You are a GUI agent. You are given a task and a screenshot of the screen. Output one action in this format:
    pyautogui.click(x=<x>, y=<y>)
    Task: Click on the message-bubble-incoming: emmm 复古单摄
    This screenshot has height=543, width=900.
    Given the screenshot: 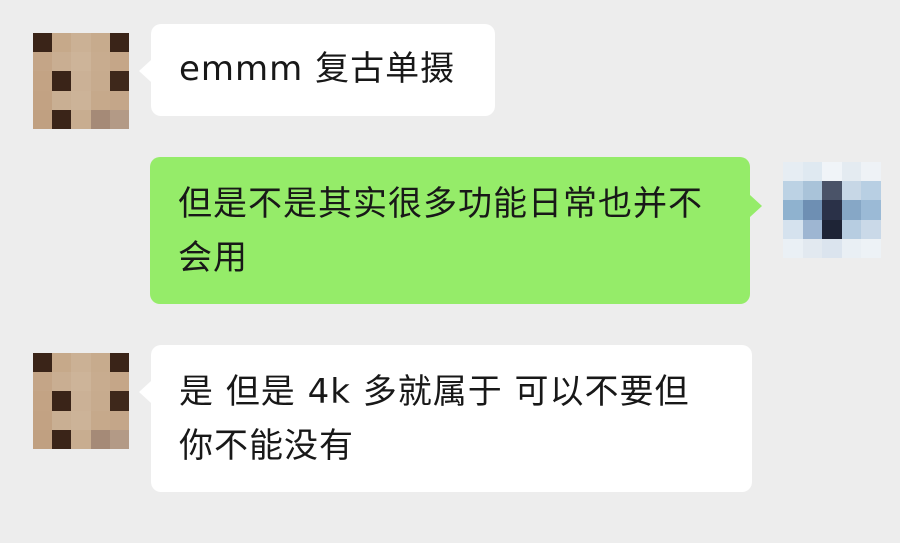 What is the action you would take?
    pyautogui.click(x=323, y=70)
    